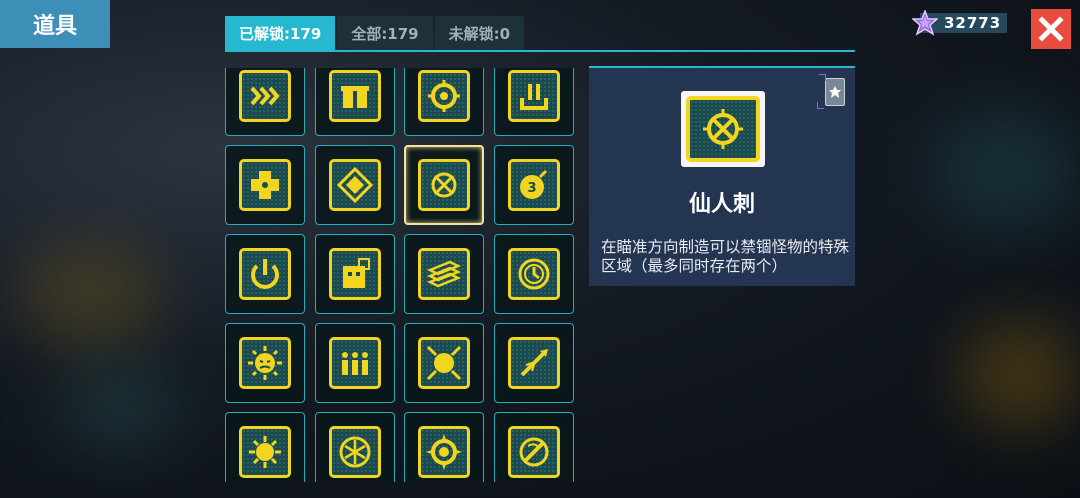 The height and width of the screenshot is (498, 1080). I want to click on gear-burst-icon, so click(265, 452).